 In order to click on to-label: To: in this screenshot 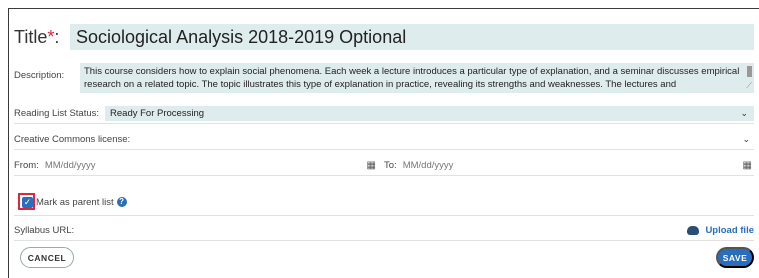, I will do `click(390, 165)`.